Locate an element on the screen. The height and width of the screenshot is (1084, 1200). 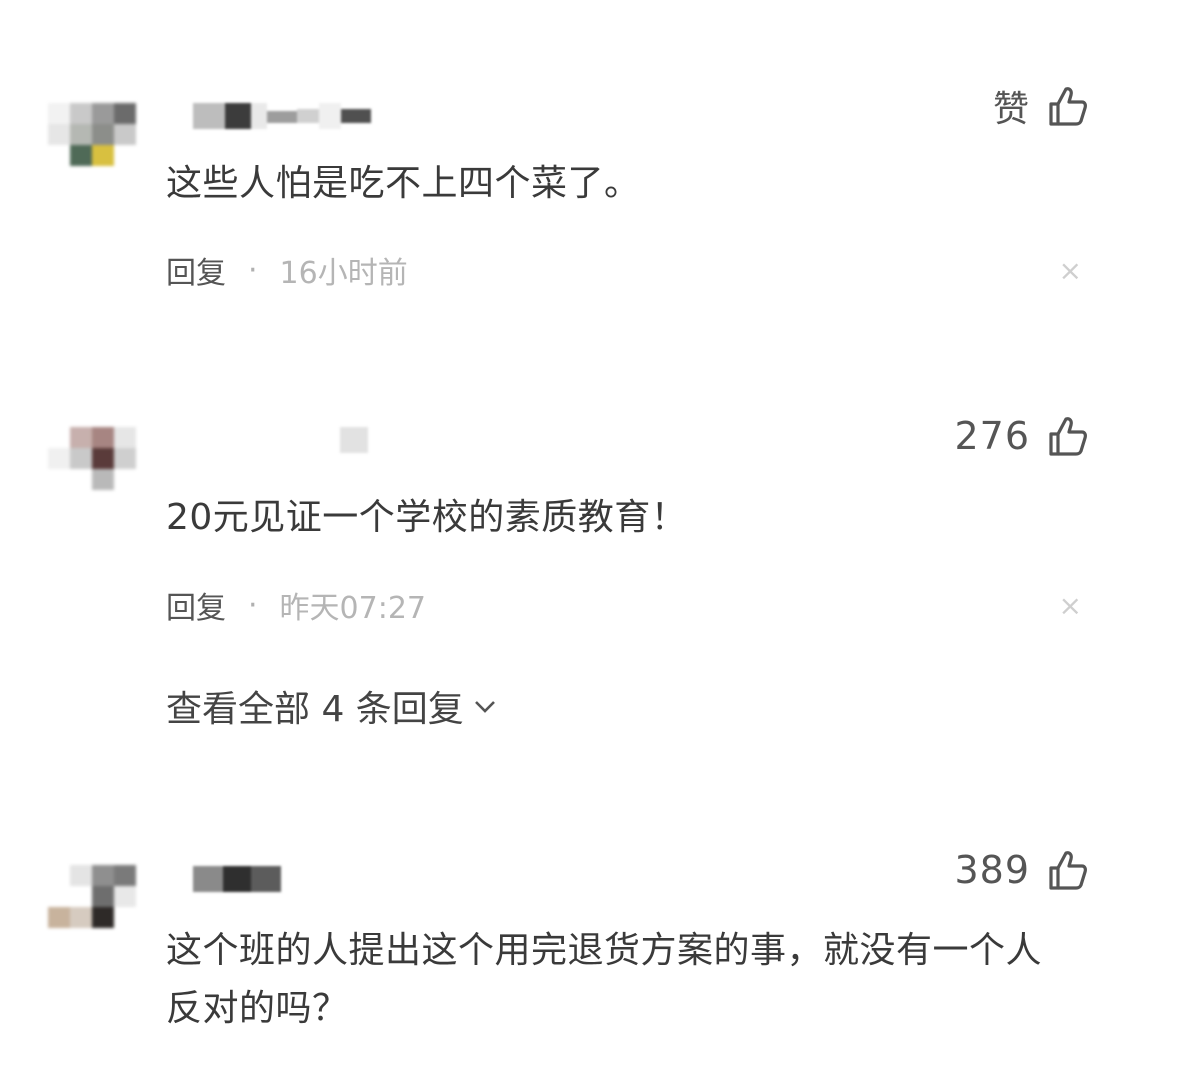
comment-meta: 回复 · 昨天07:27 is located at coordinates (296, 605).